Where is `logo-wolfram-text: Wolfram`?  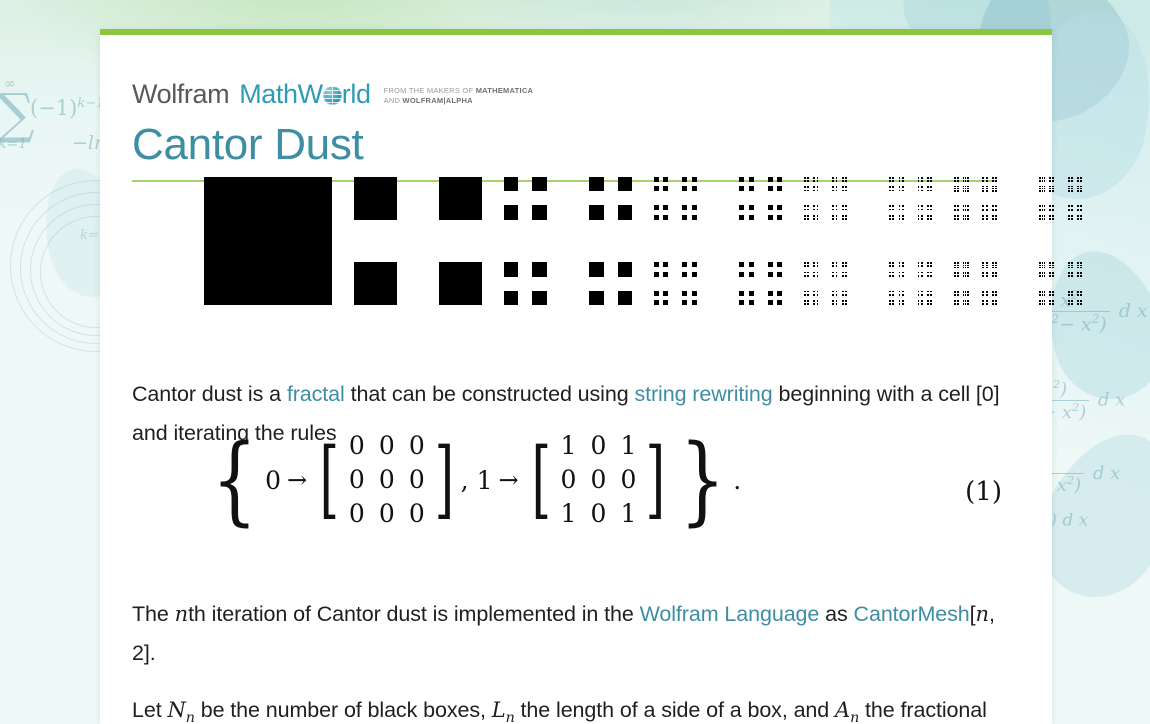
logo-wolfram-text: Wolfram is located at coordinates (181, 94).